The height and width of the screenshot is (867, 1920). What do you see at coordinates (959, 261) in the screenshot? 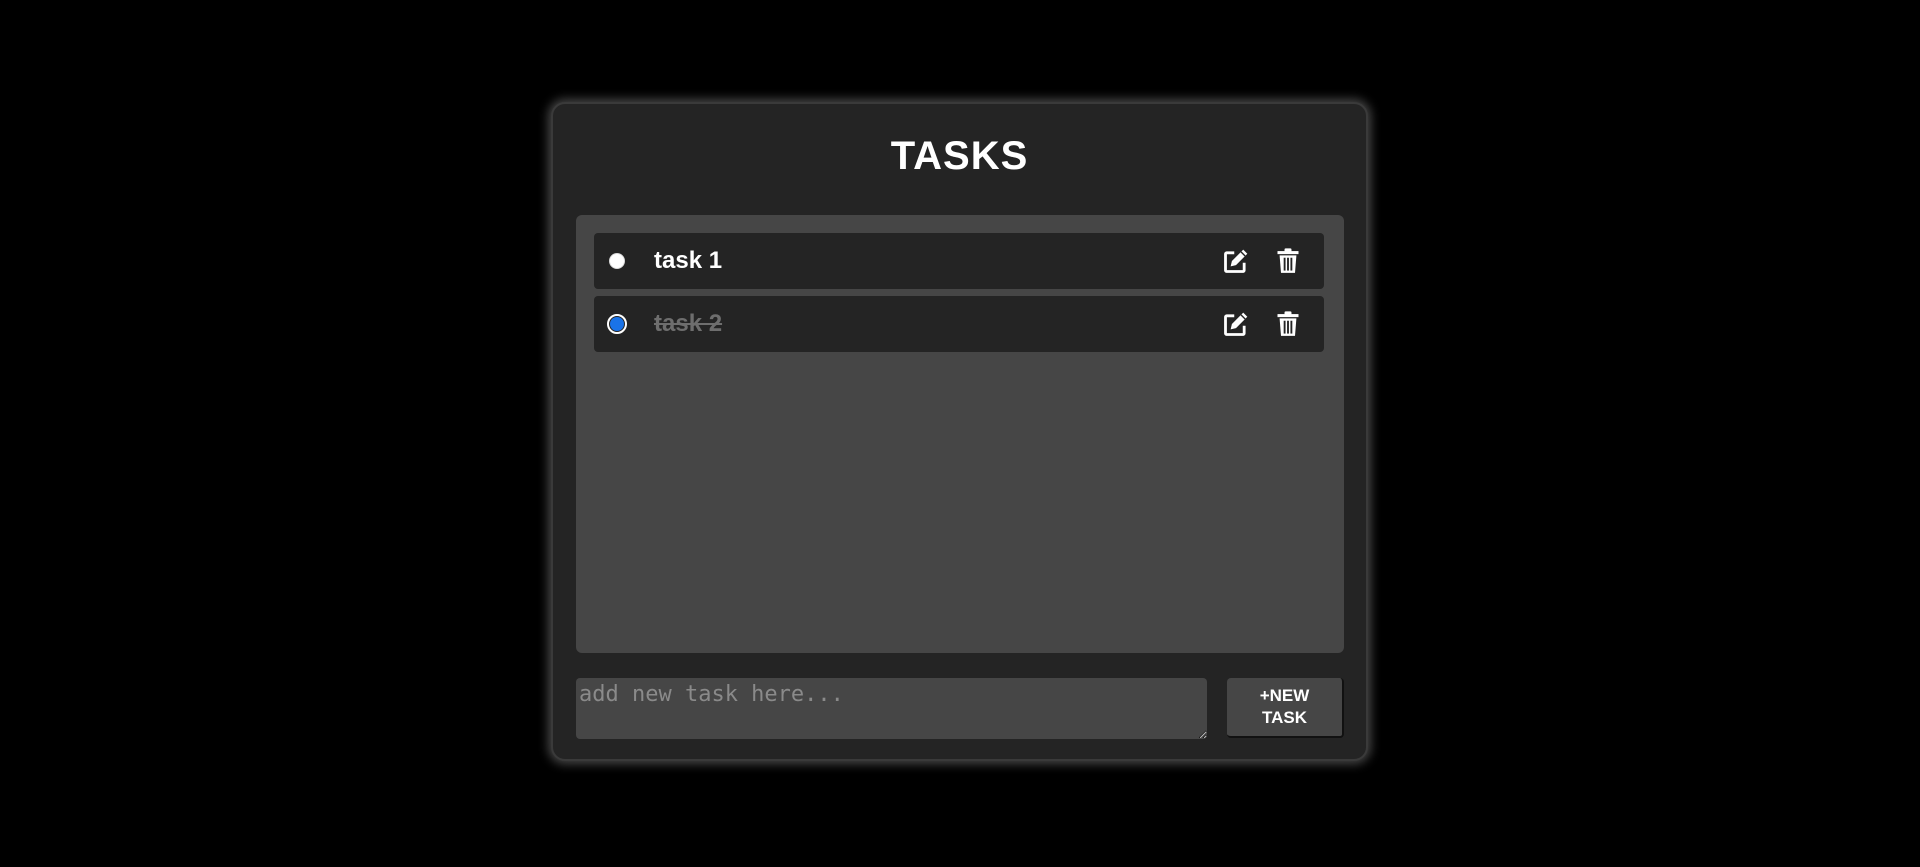
I see `task-item: task 1` at bounding box center [959, 261].